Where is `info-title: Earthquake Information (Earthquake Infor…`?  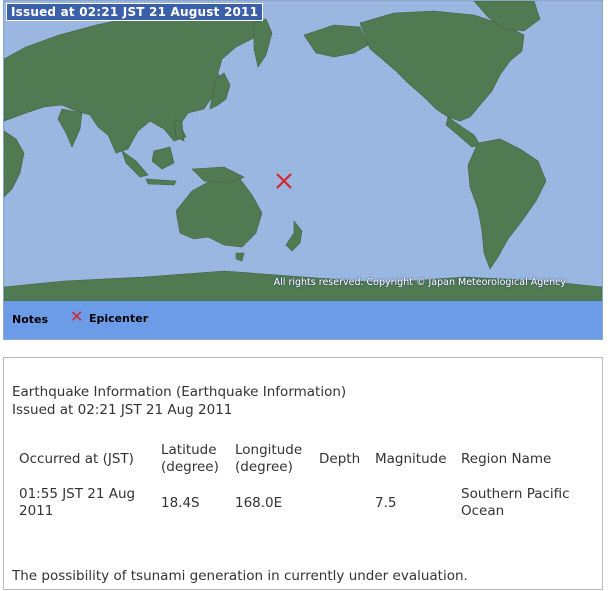 info-title: Earthquake Information (Earthquake Infor… is located at coordinates (179, 392).